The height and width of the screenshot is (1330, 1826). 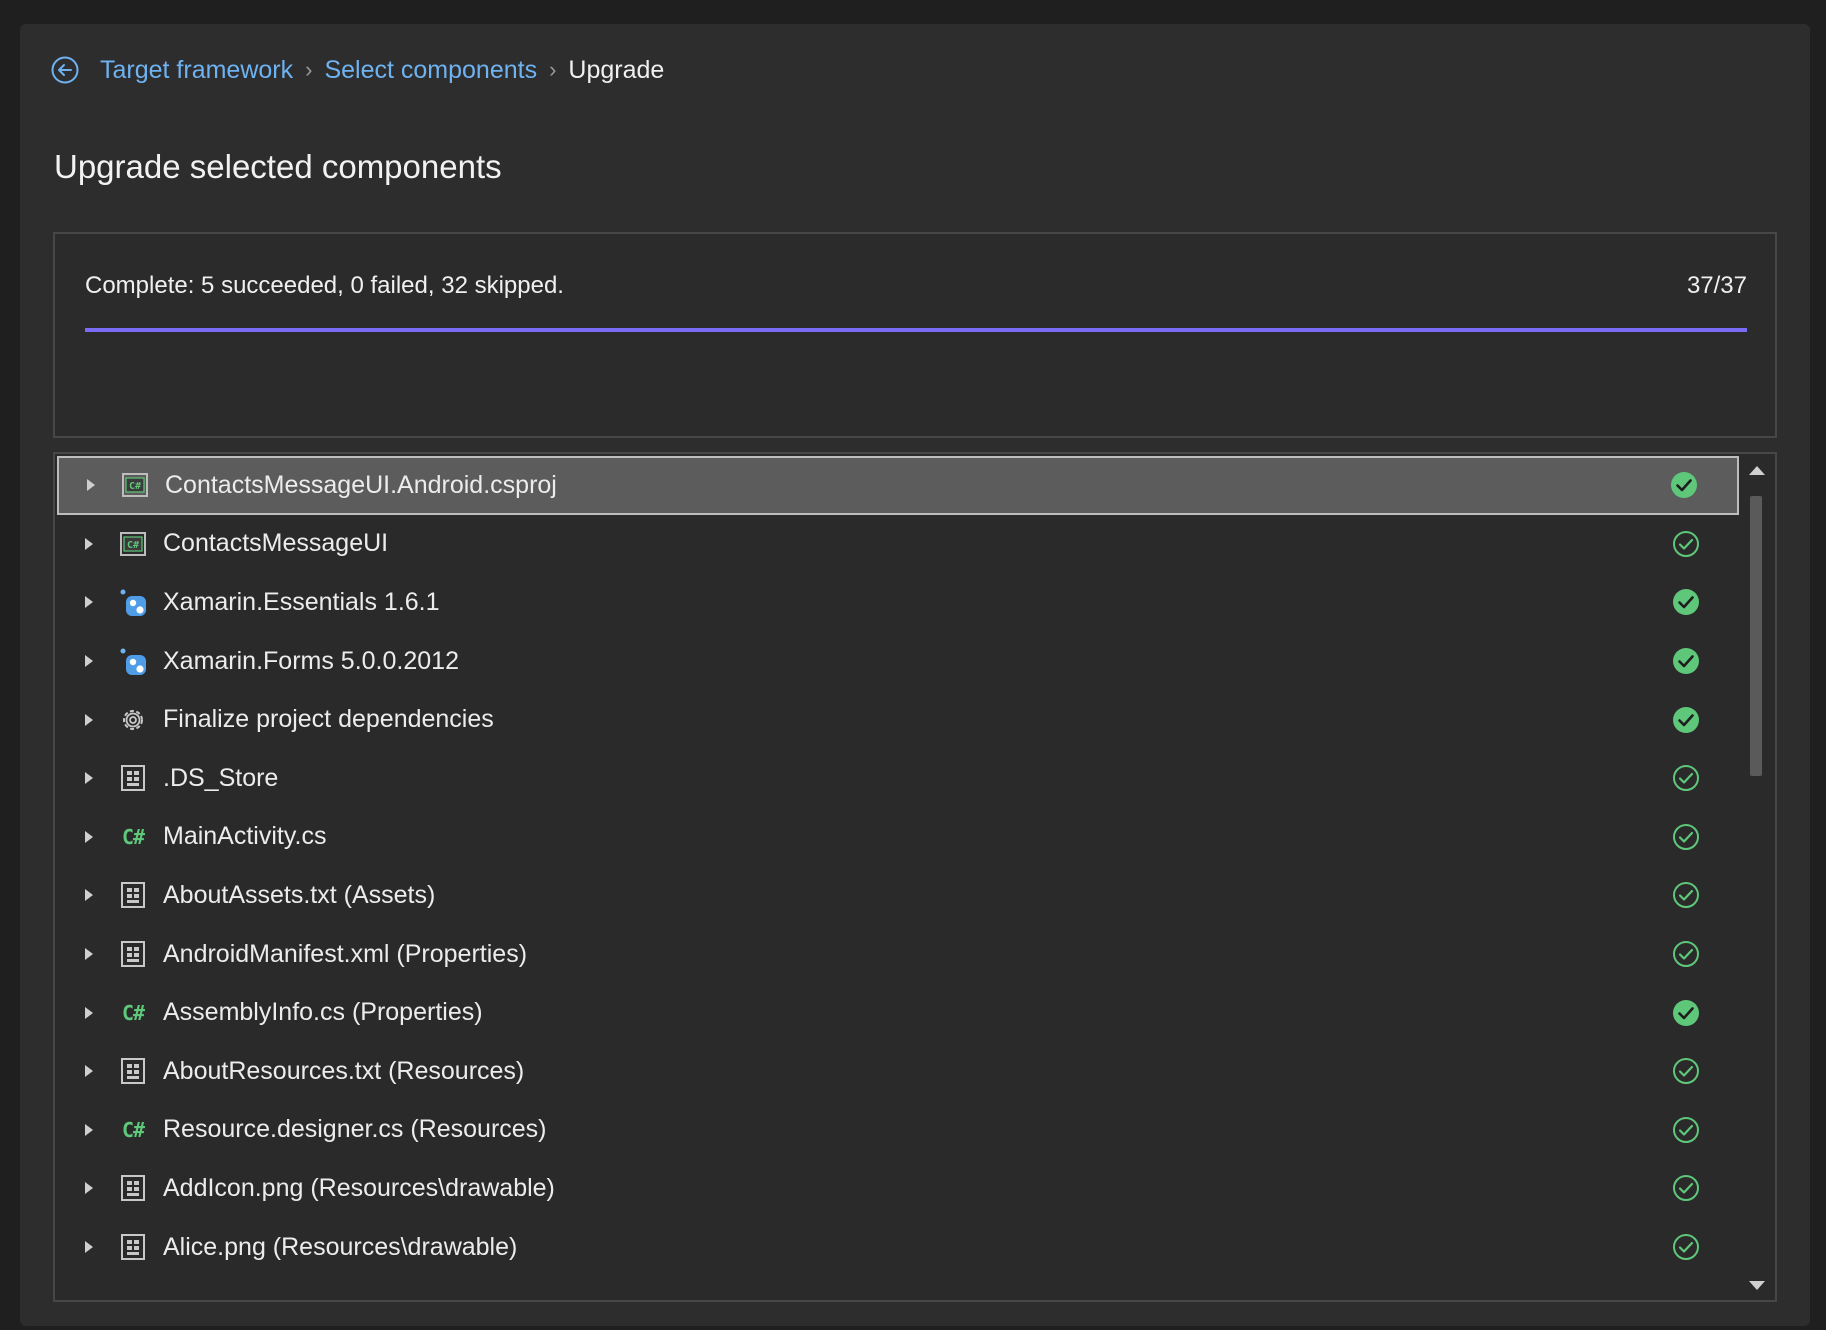 I want to click on page-title: Upgrade selected components, so click(x=278, y=166).